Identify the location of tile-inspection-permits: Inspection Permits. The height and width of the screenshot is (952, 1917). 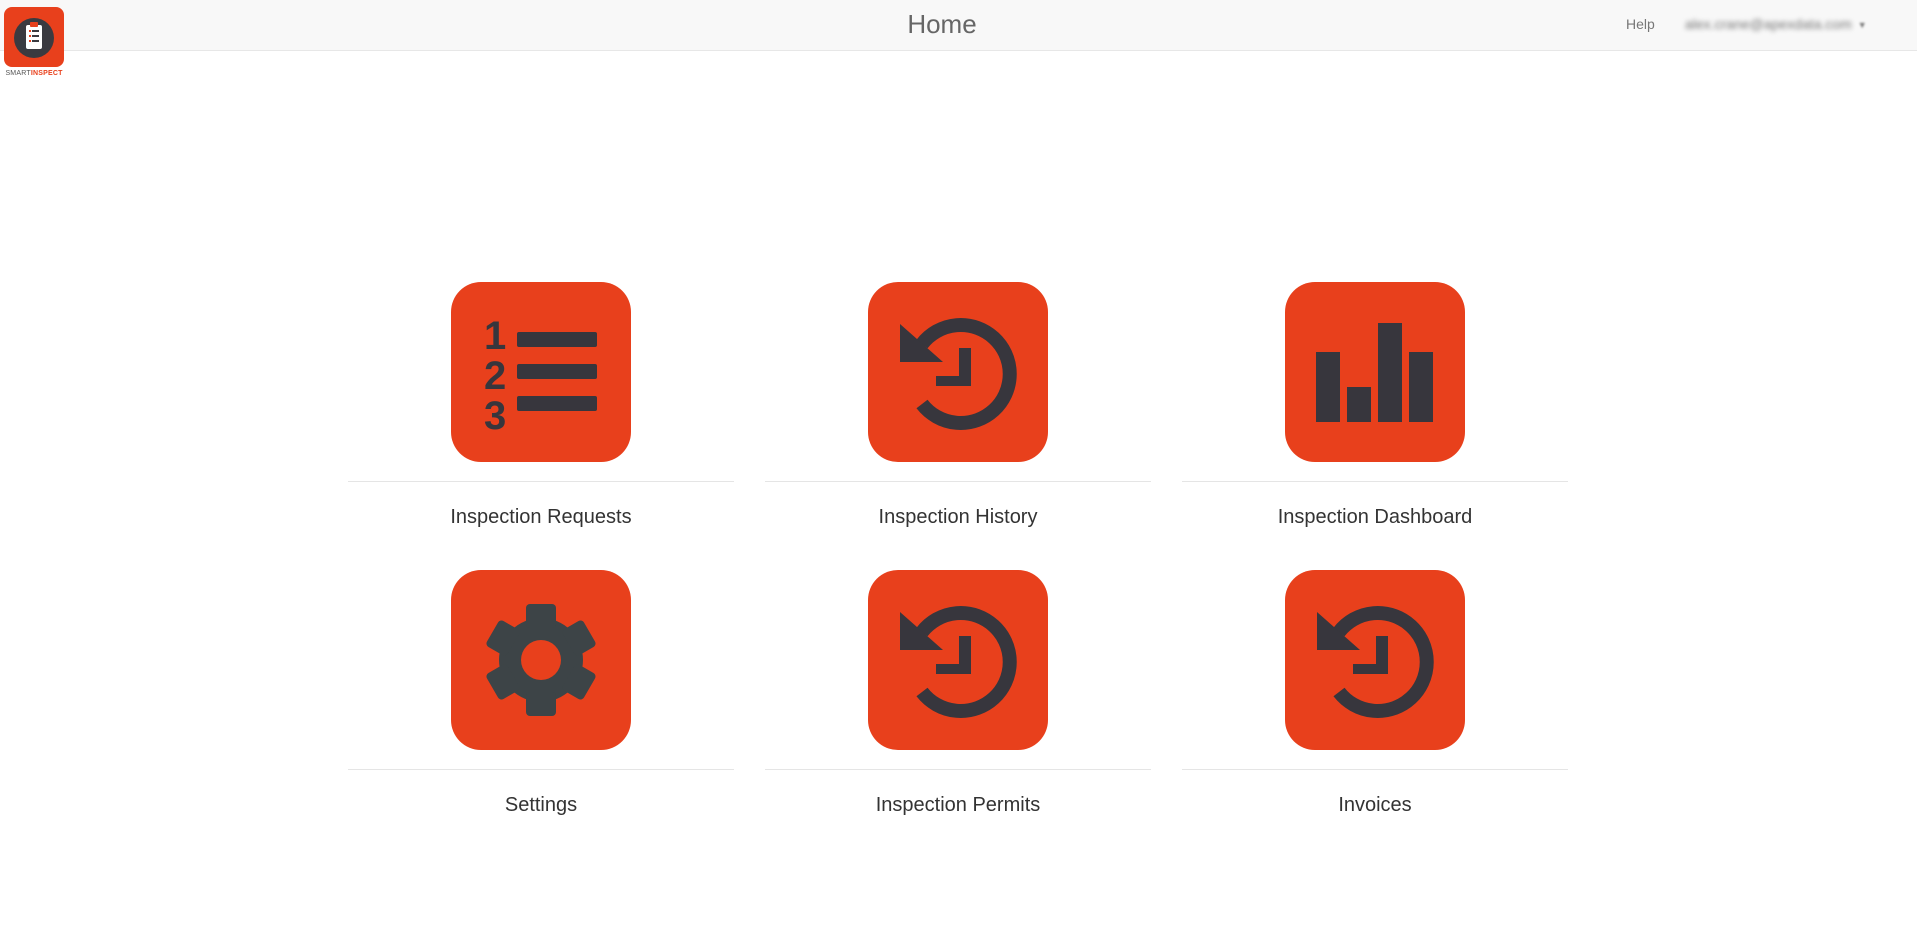
(958, 700).